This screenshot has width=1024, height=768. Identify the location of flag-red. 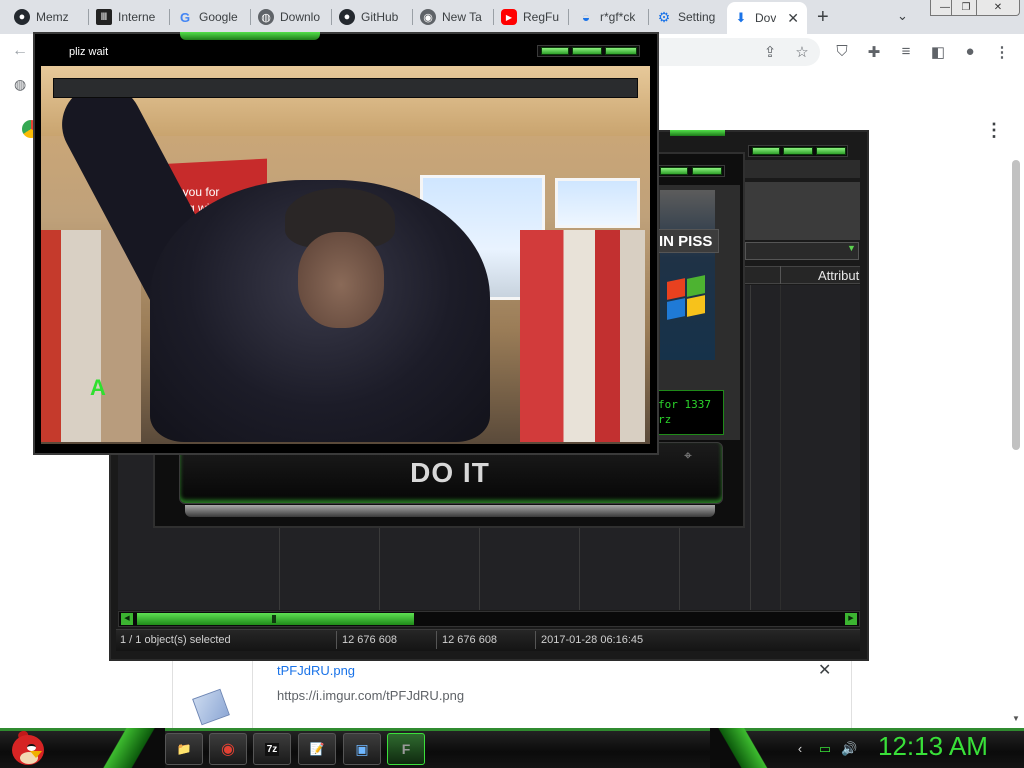
(676, 289).